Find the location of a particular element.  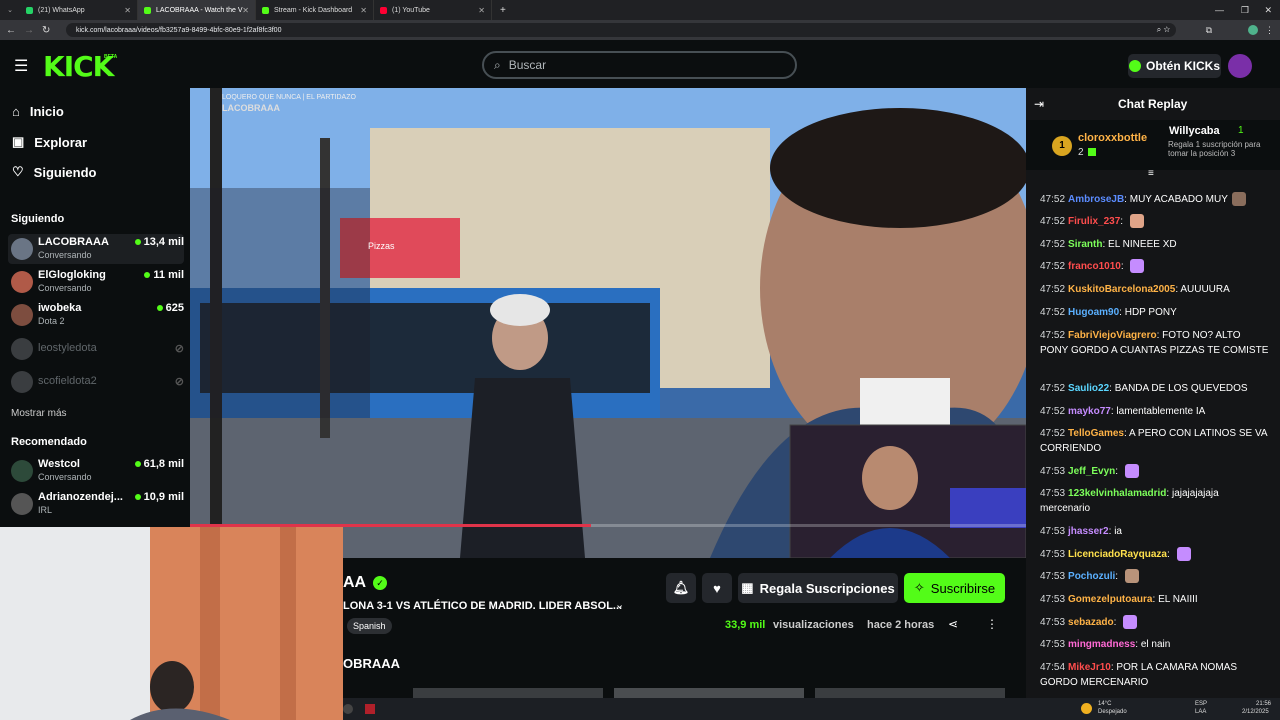

collapse-chat-icon: ⇥ is located at coordinates (1039, 104).